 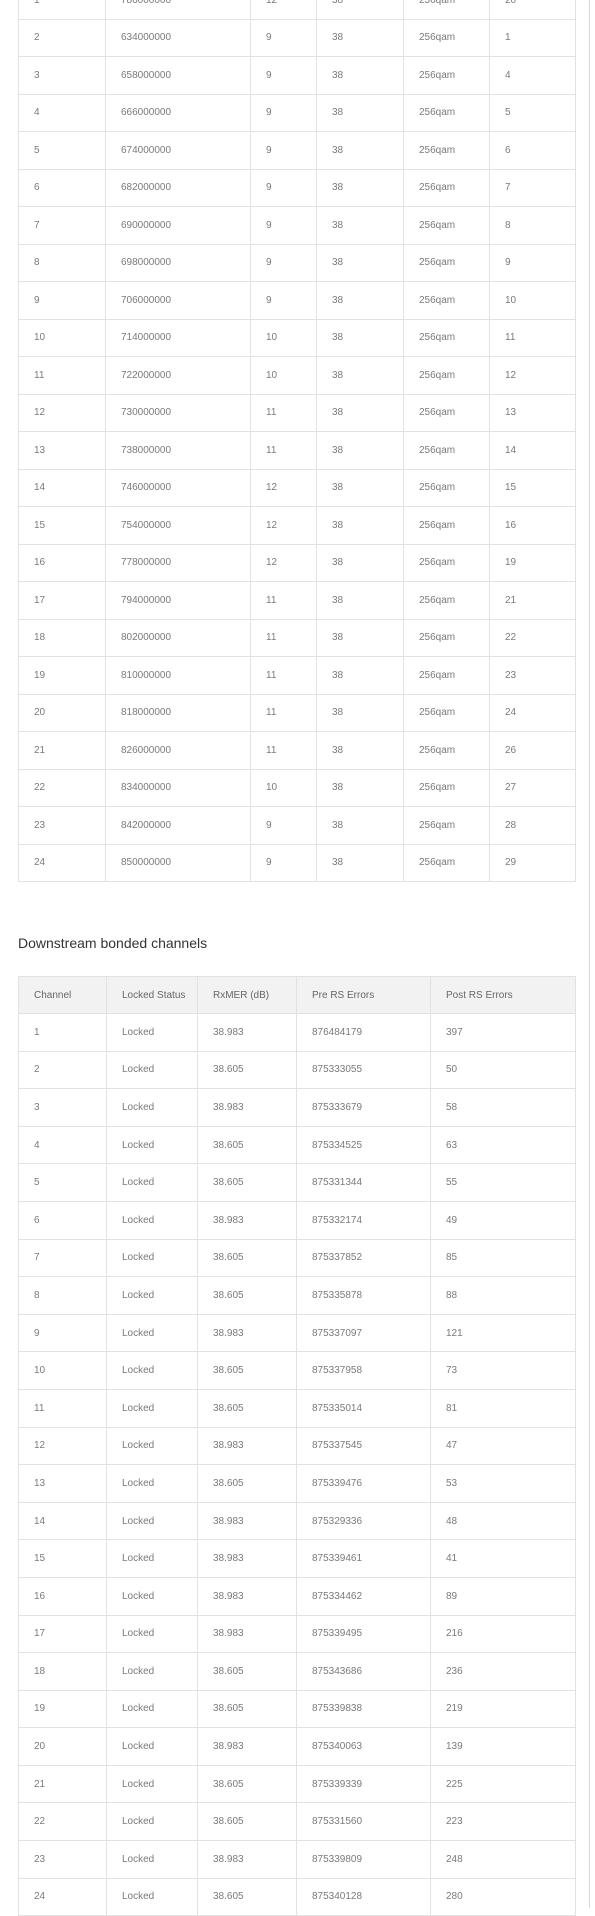 I want to click on table-row: 23 842000000 9 38 256qam 28, so click(x=297, y=825).